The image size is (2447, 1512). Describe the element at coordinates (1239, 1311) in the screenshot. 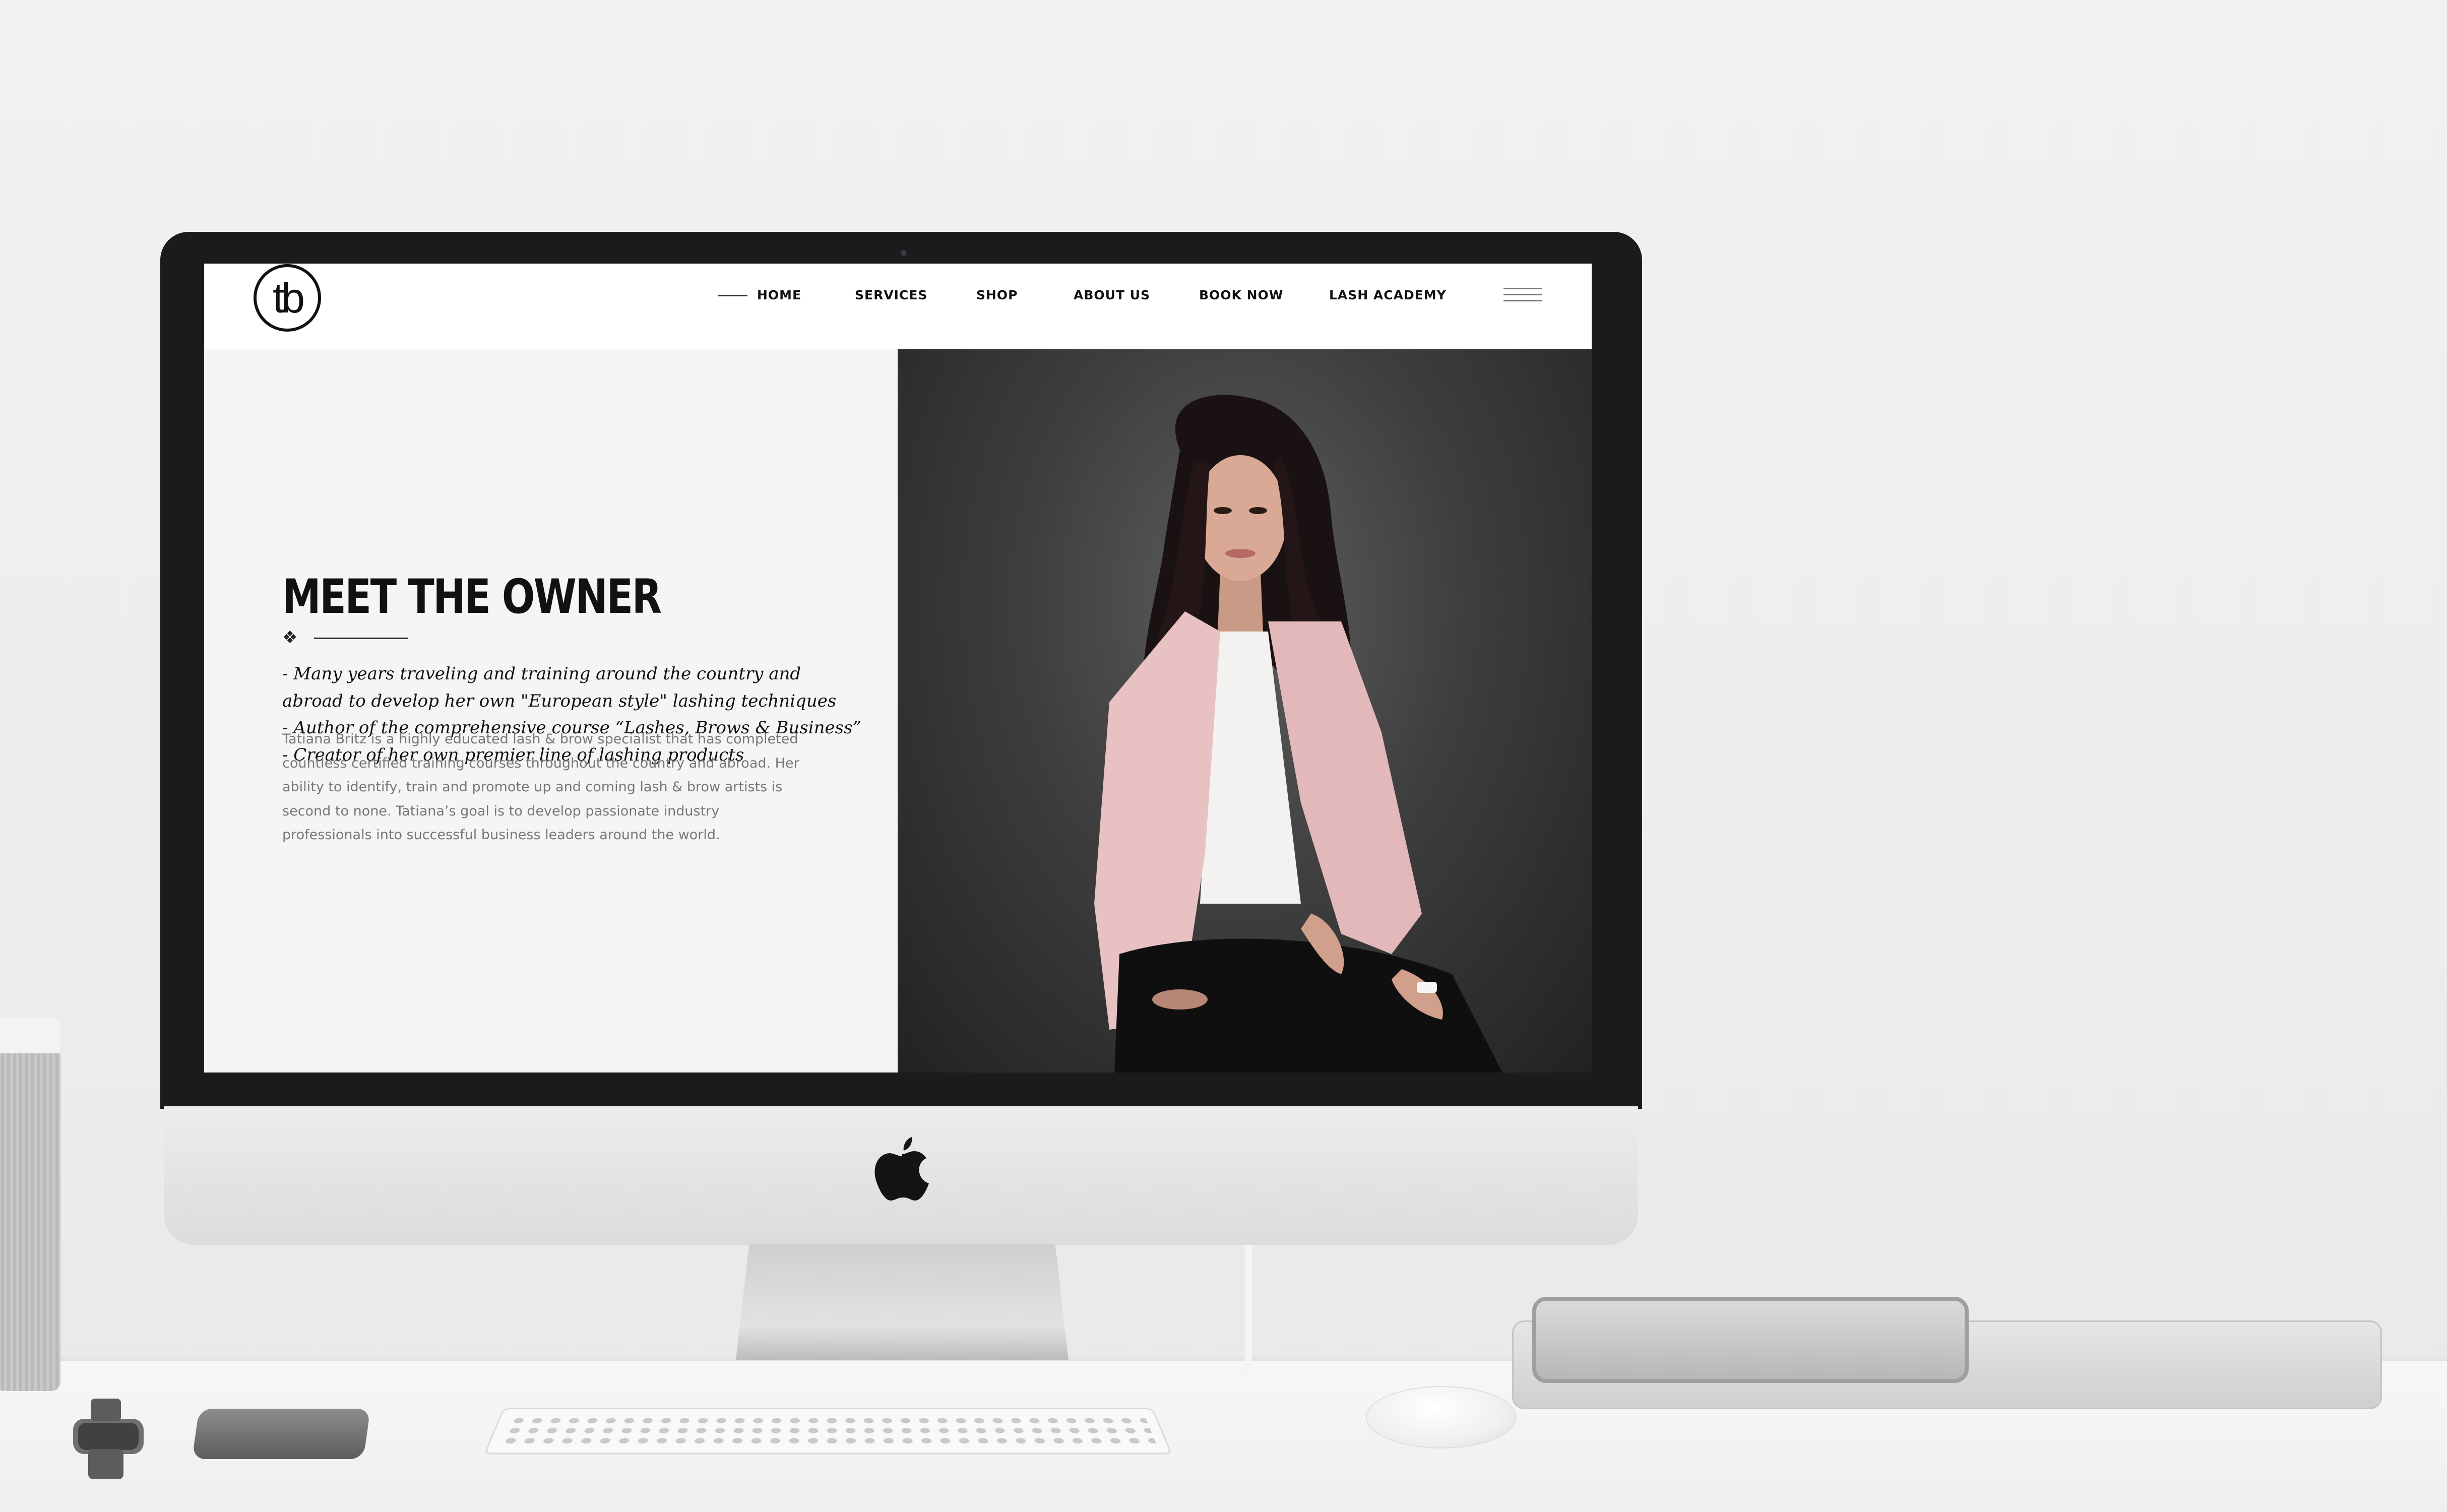

I see `power-cable` at that location.